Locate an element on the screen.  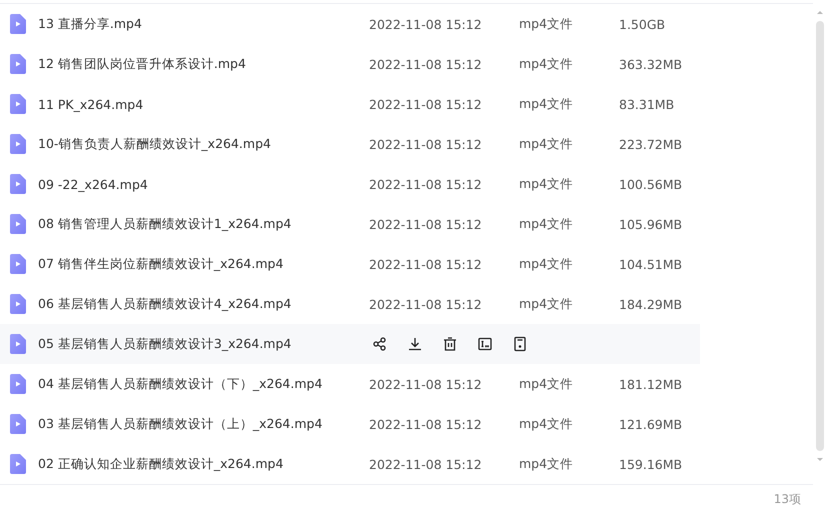
file-row: 09 -22_x264.mp4 2022-11-08 15:12 mp4文件 100.56MB is located at coordinates (350, 184).